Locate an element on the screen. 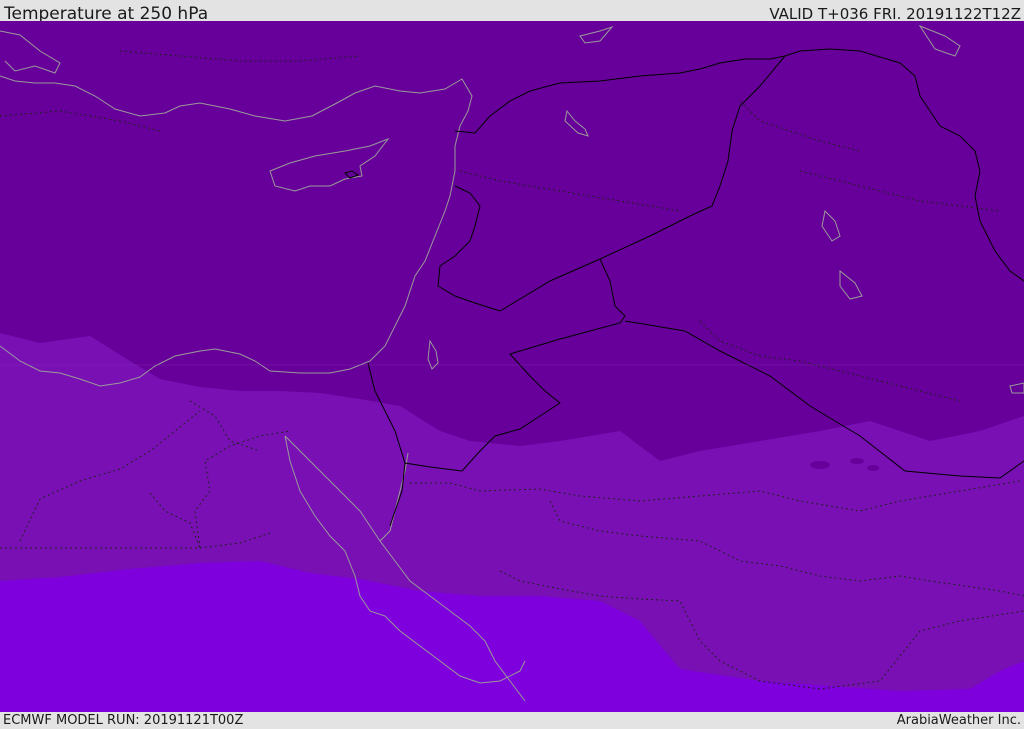 The image size is (1024, 729). credit-label: ArabiaWeather Inc. is located at coordinates (958, 720).